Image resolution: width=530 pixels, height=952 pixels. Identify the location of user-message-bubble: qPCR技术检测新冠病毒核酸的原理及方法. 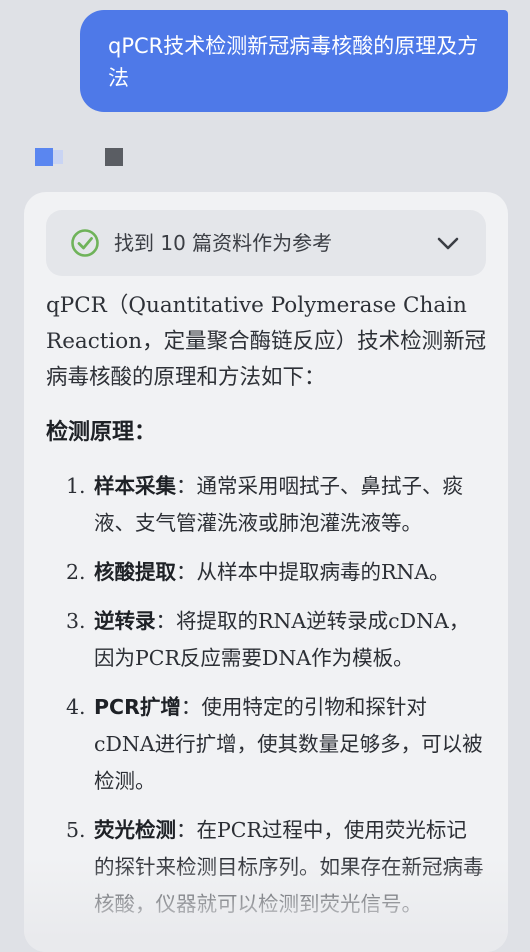
(294, 61).